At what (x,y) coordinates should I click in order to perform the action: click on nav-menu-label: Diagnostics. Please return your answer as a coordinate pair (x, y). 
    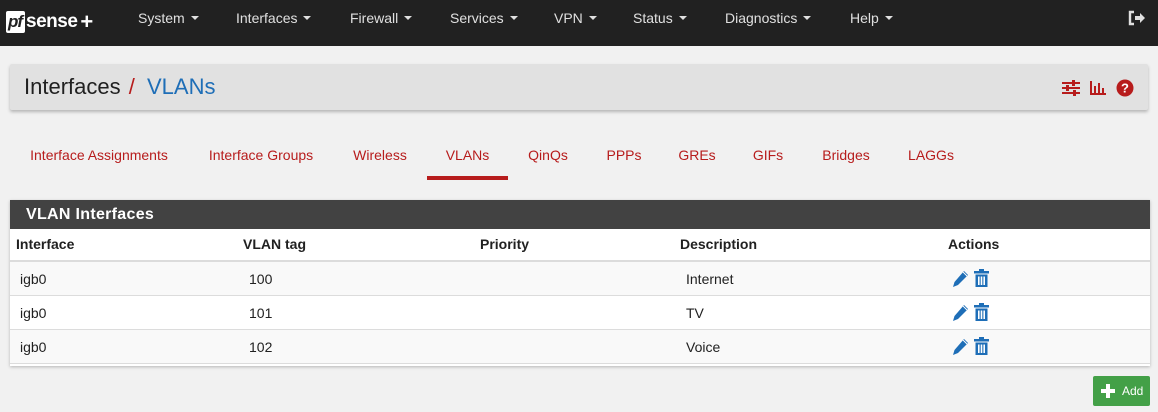
    Looking at the image, I should click on (761, 18).